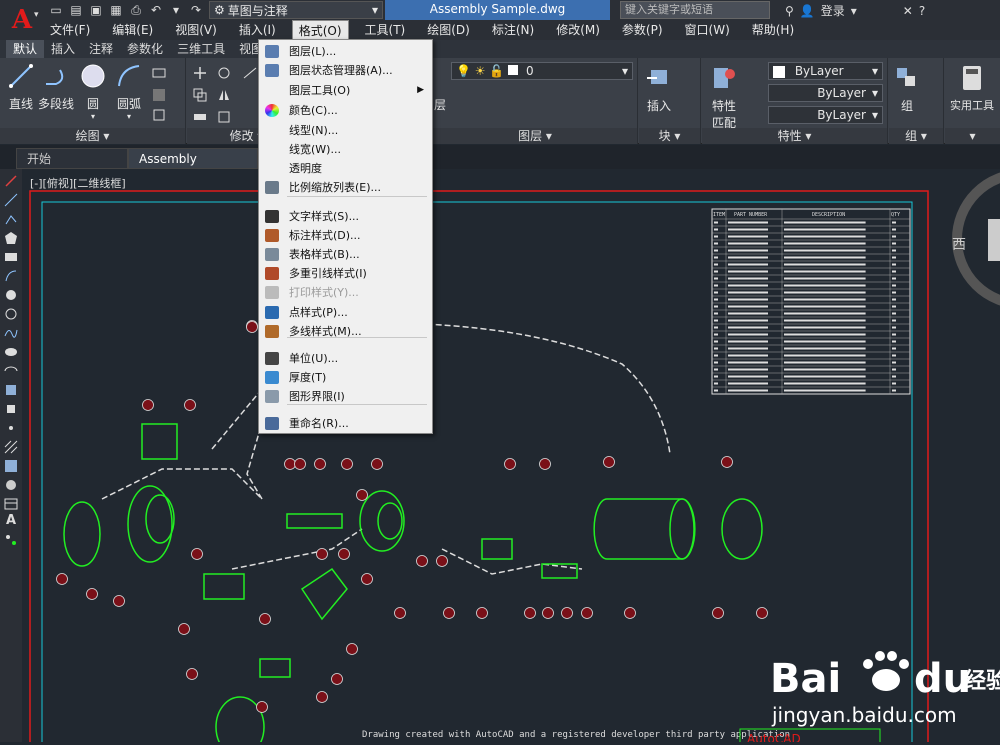 The image size is (1000, 745). Describe the element at coordinates (296, 10) in the screenshot. I see `workspace-selector: ⚙ 草图与注释 ▾` at that location.